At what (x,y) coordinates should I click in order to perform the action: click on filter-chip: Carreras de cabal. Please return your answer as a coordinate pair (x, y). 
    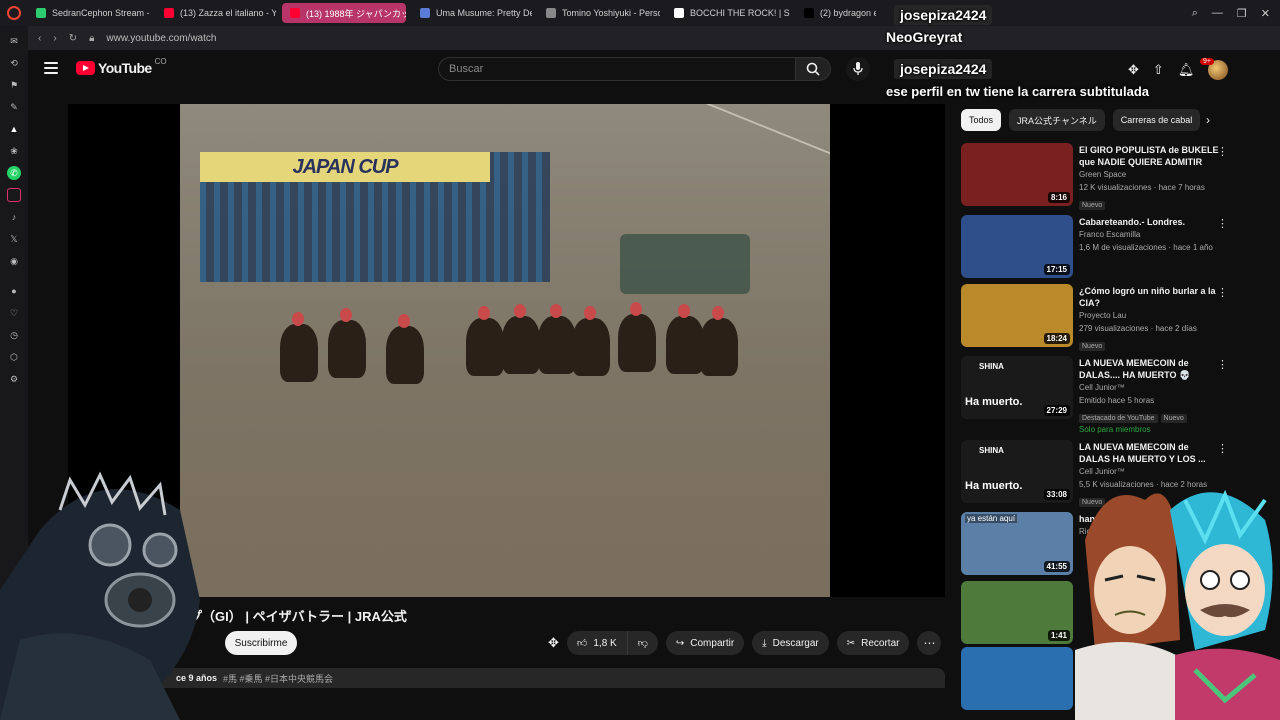
    Looking at the image, I should click on (1156, 120).